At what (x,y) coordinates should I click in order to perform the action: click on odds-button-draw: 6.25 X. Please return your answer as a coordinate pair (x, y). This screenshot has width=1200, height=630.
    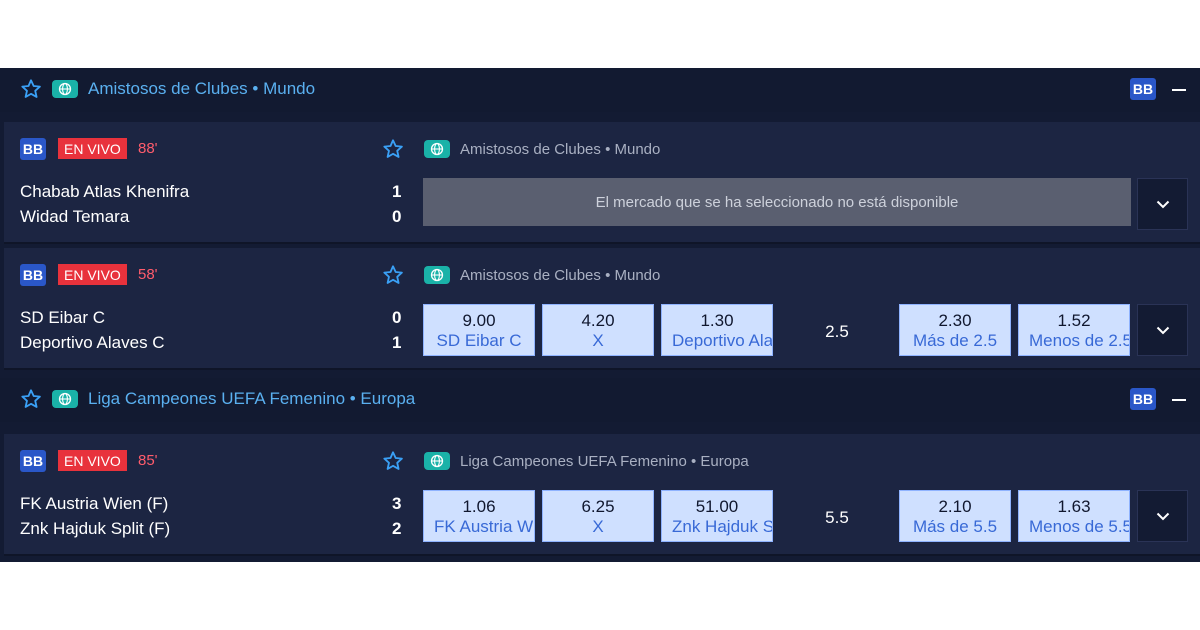
    Looking at the image, I should click on (598, 516).